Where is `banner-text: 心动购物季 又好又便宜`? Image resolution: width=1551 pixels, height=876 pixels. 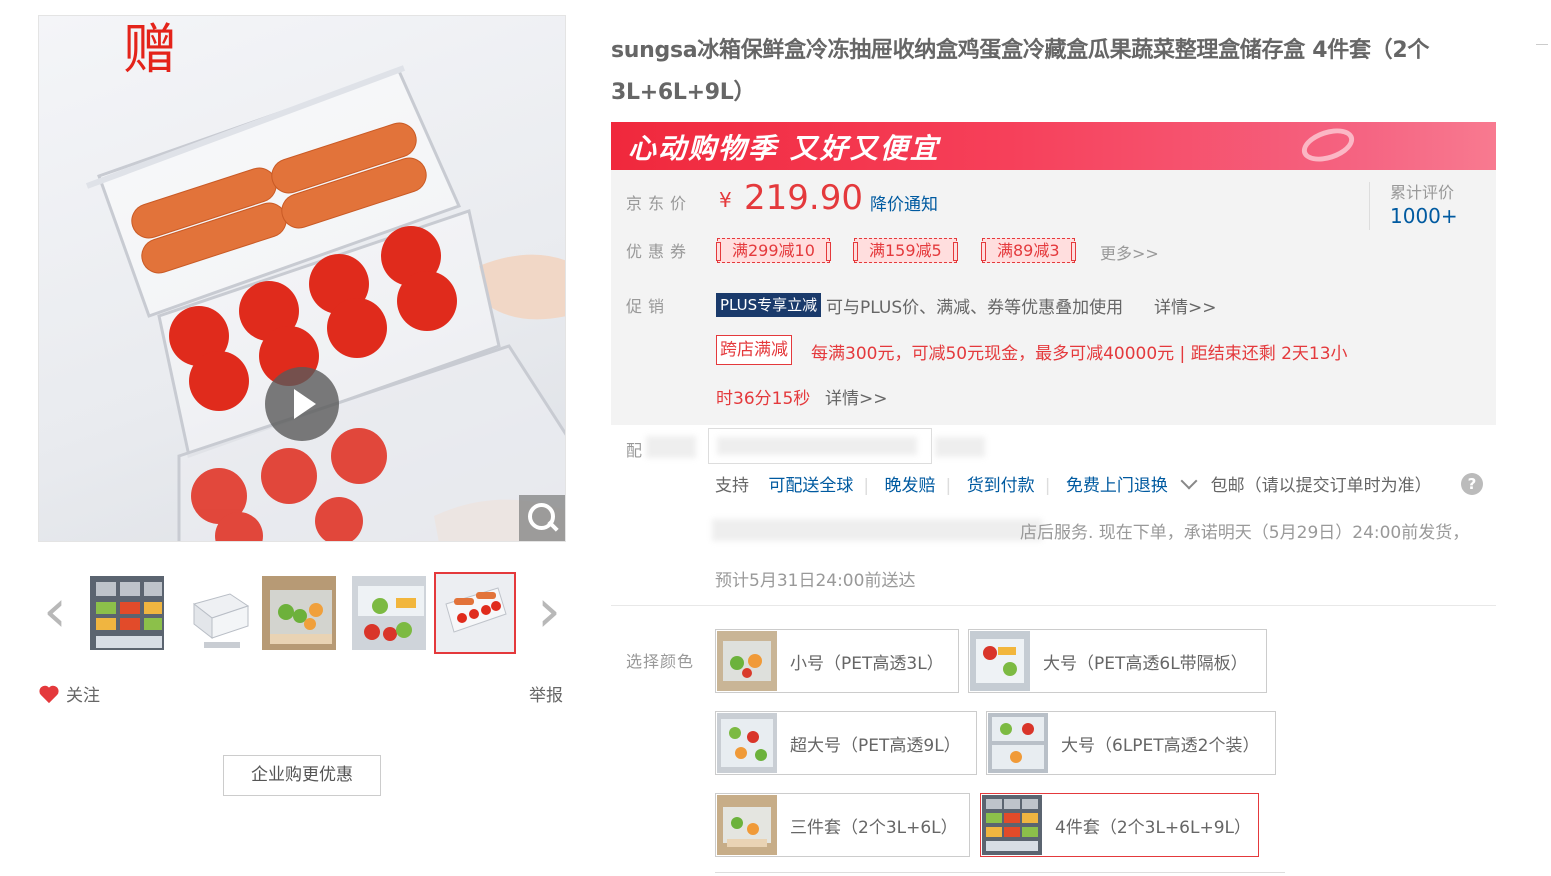 banner-text: 心动购物季 又好又便宜 is located at coordinates (784, 148).